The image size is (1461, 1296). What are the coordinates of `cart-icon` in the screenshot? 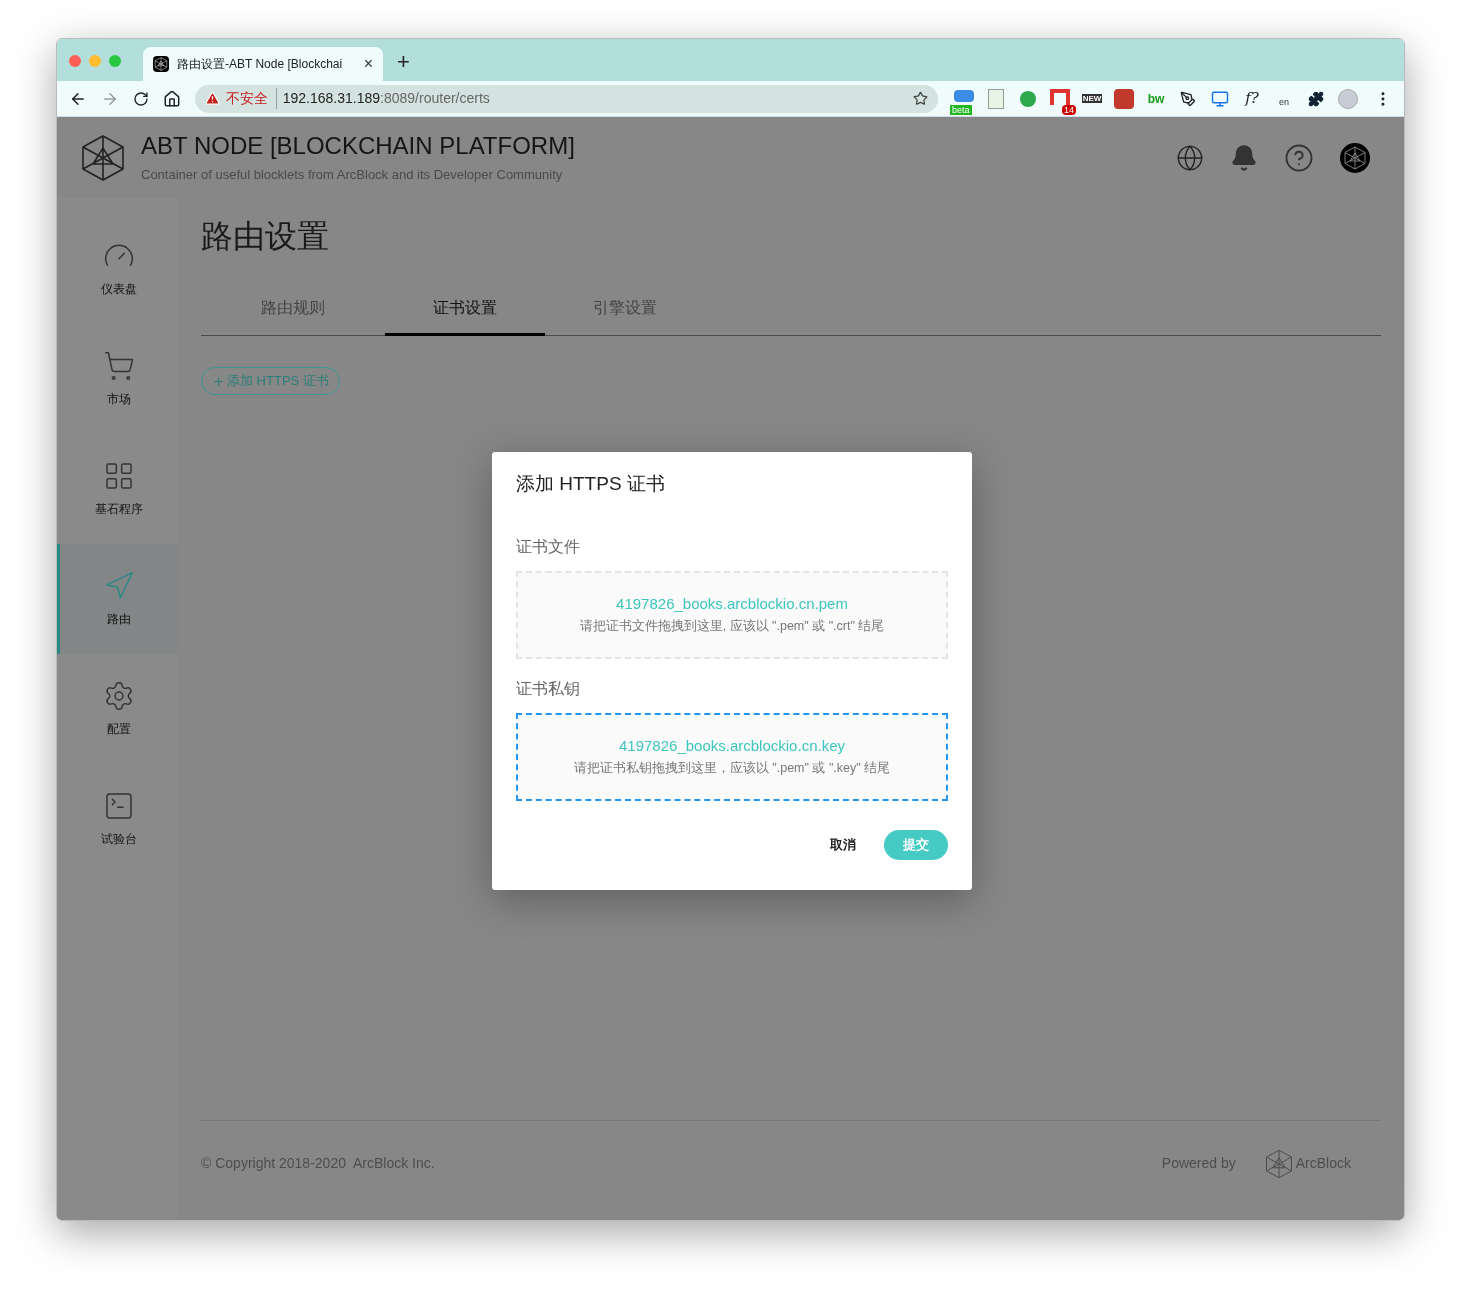 It's located at (119, 366).